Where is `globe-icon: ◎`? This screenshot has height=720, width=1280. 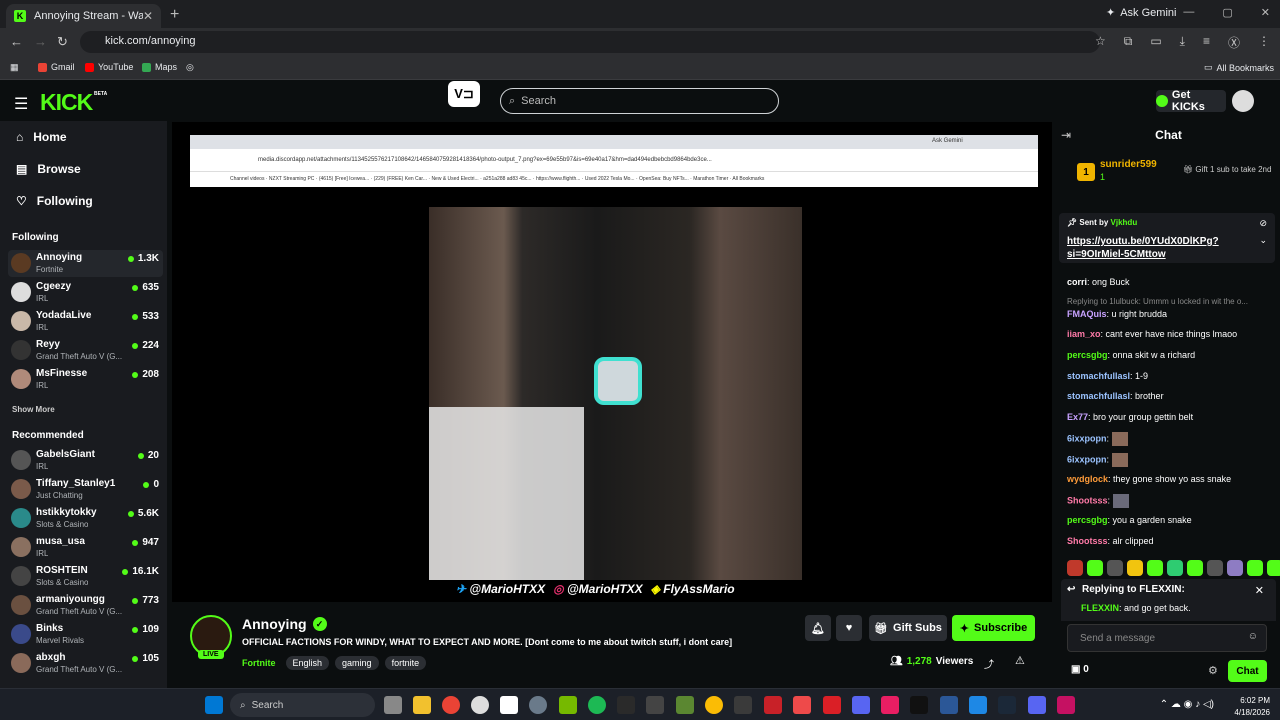 globe-icon: ◎ is located at coordinates (190, 67).